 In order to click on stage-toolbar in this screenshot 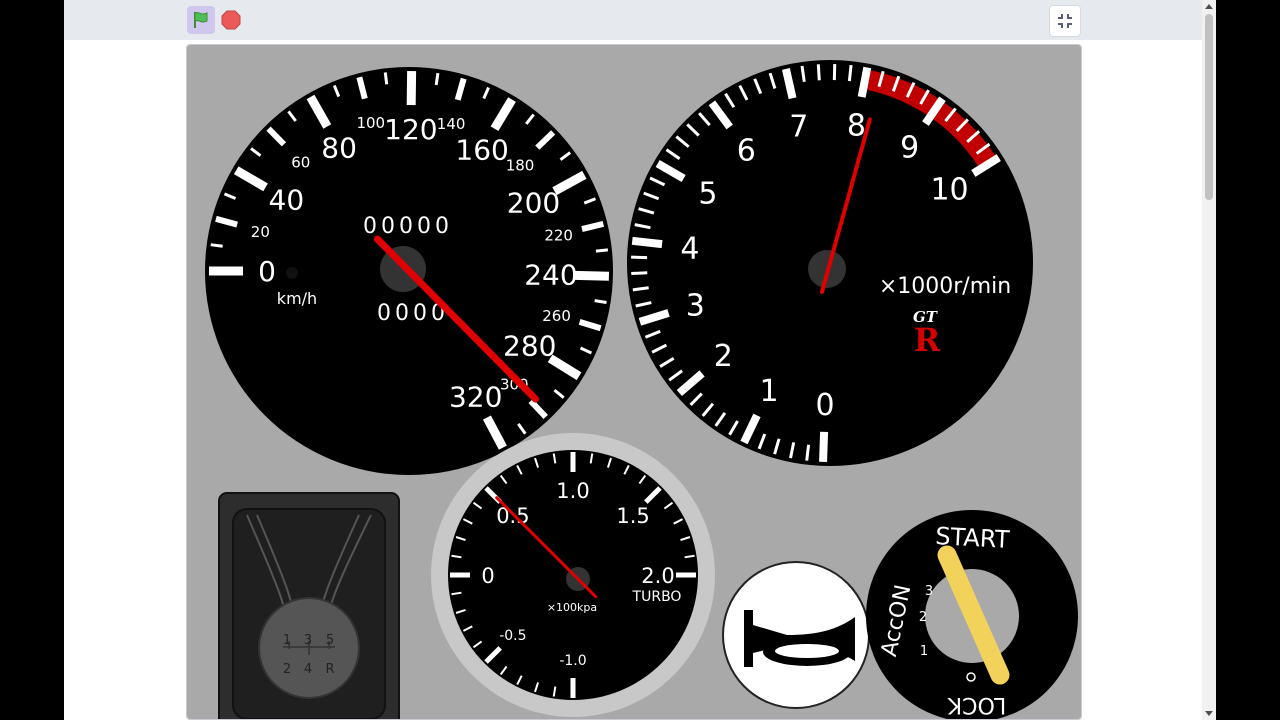, I will do `click(633, 20)`.